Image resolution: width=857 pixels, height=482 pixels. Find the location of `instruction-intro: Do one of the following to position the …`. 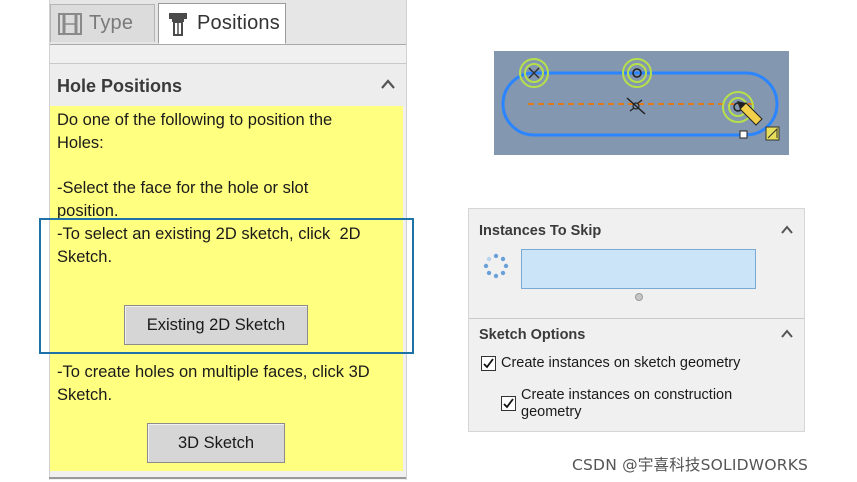

instruction-intro: Do one of the following to position the … is located at coordinates (195, 131).